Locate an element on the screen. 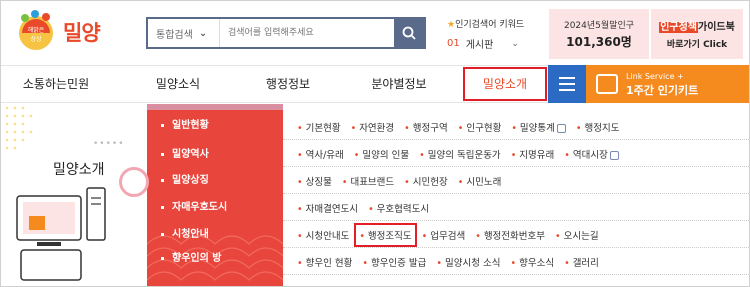 The width and height of the screenshot is (750, 287). link-item: 시민노래 is located at coordinates (479, 181).